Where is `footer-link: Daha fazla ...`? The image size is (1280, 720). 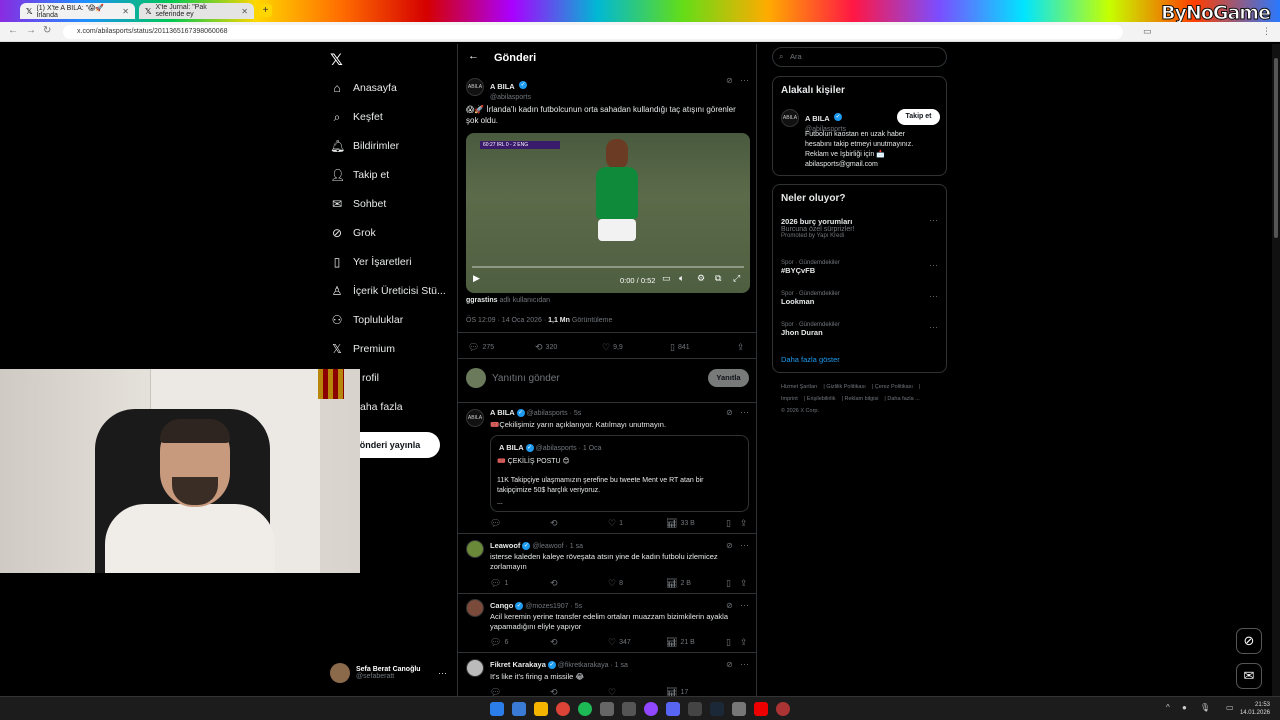
footer-link: Daha fazla ... is located at coordinates (903, 399).